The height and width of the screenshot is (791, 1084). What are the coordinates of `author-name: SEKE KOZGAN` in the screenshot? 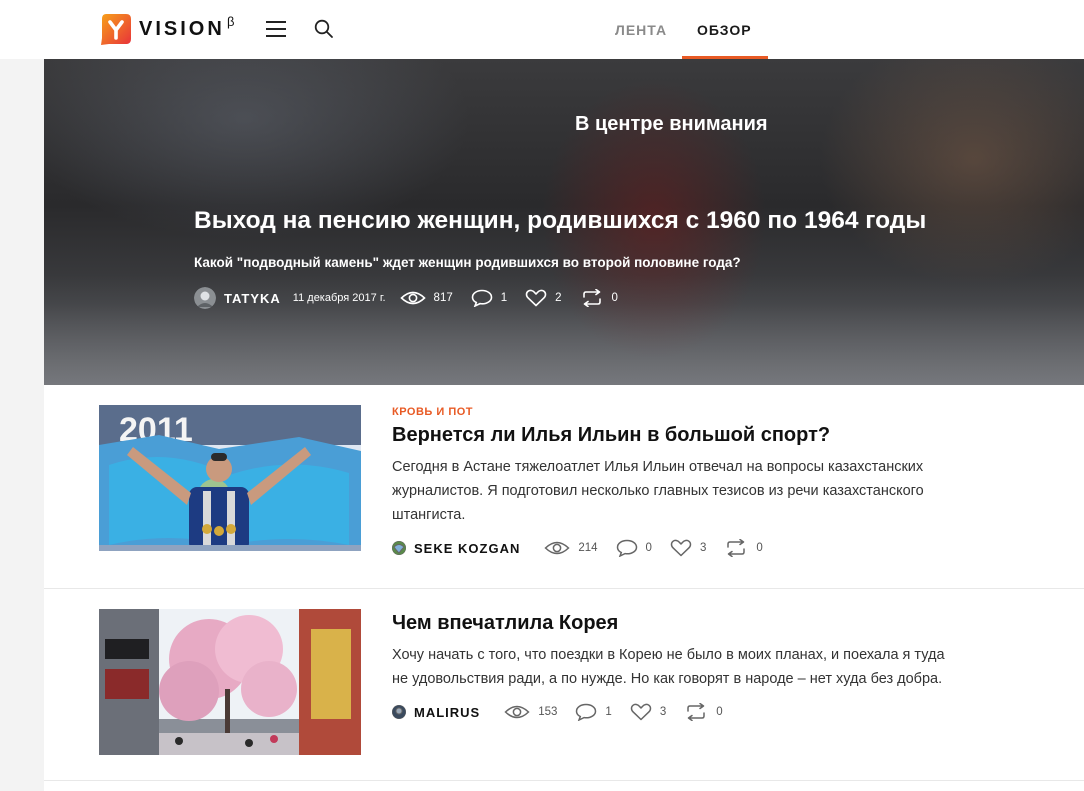 It's located at (467, 548).